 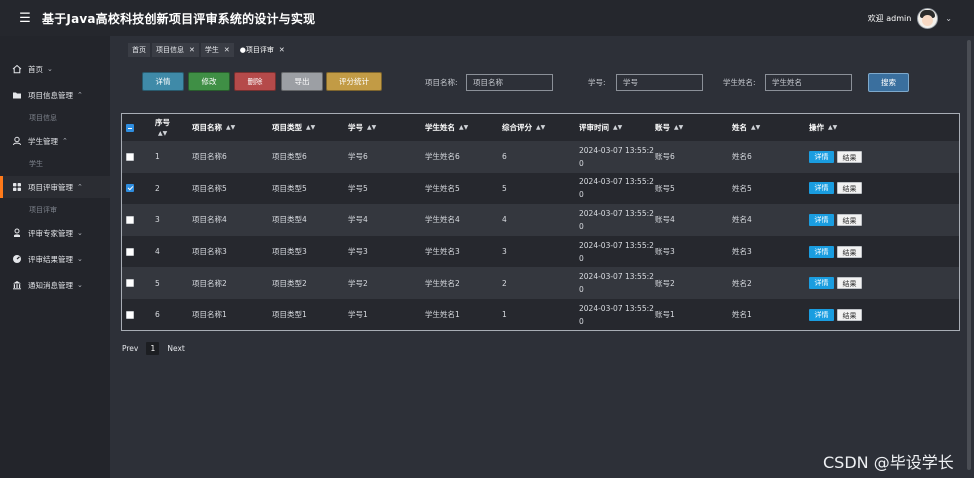 What do you see at coordinates (362, 127) in the screenshot?
I see `col-header-sid: 学号 ▲▼` at bounding box center [362, 127].